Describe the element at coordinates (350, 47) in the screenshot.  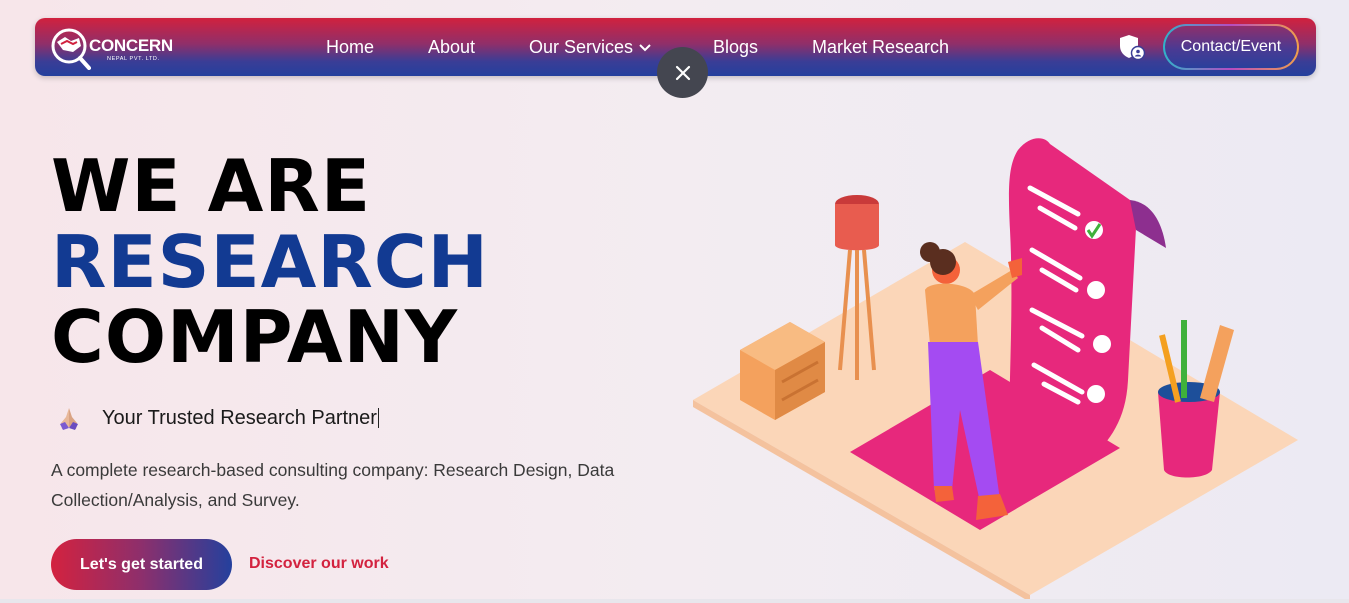
I see `nav-home: Home` at that location.